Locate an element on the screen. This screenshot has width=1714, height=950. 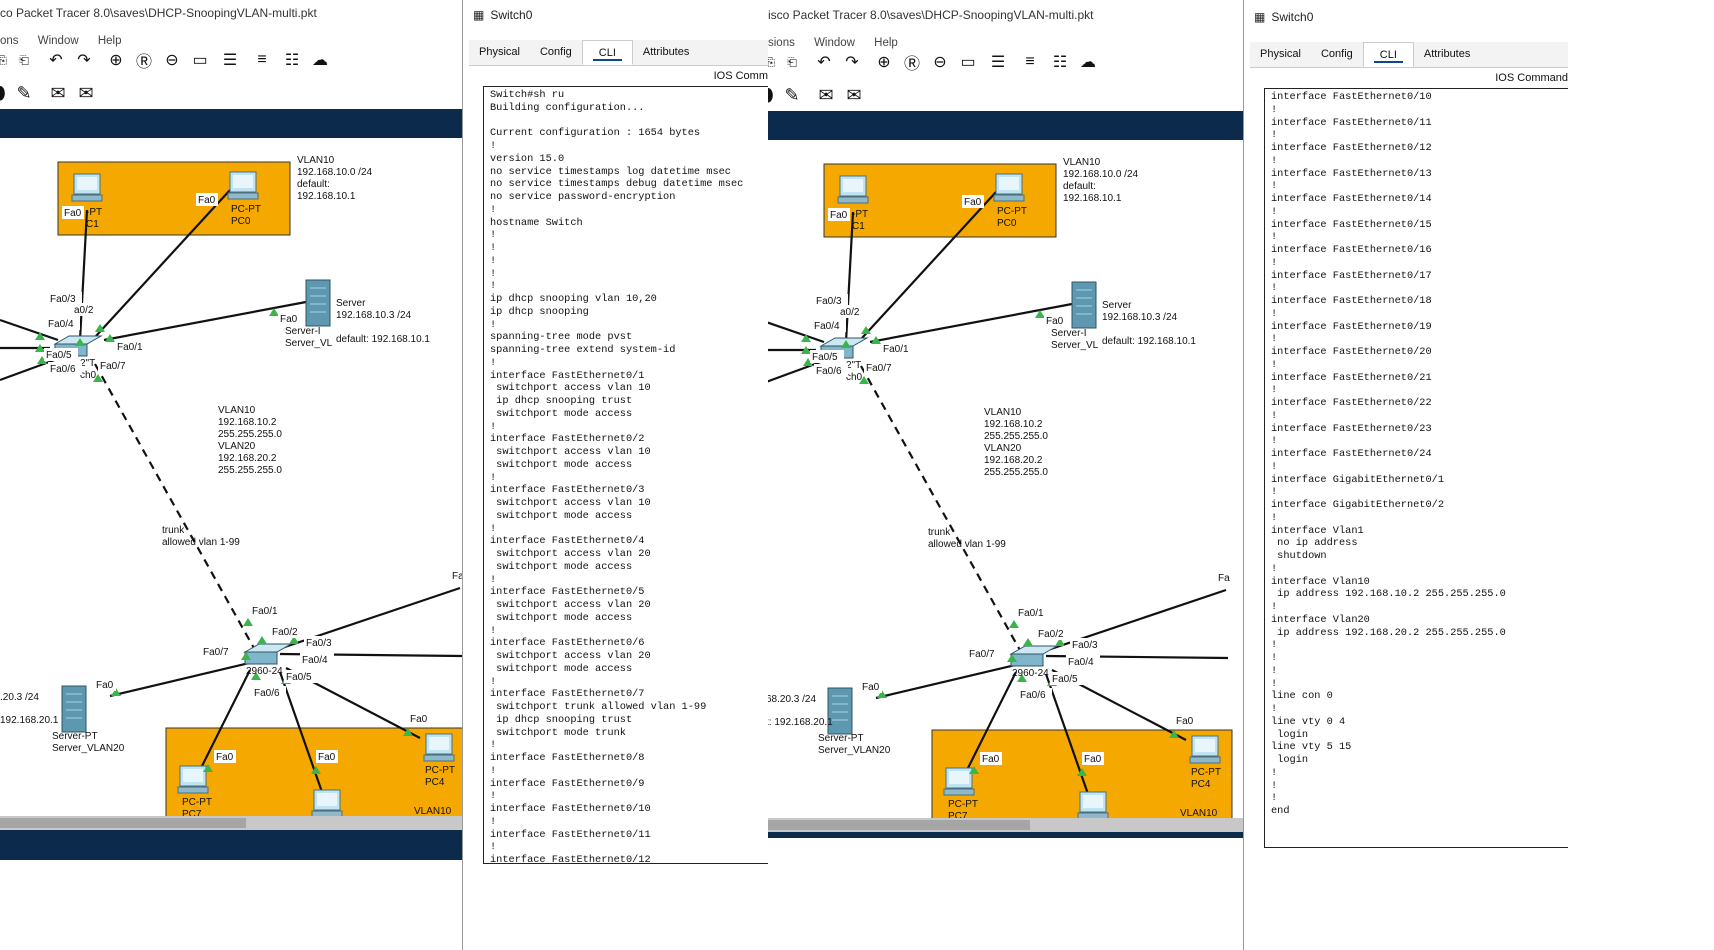
port-label-server-vlan20: Fa0 is located at coordinates (871, 687).